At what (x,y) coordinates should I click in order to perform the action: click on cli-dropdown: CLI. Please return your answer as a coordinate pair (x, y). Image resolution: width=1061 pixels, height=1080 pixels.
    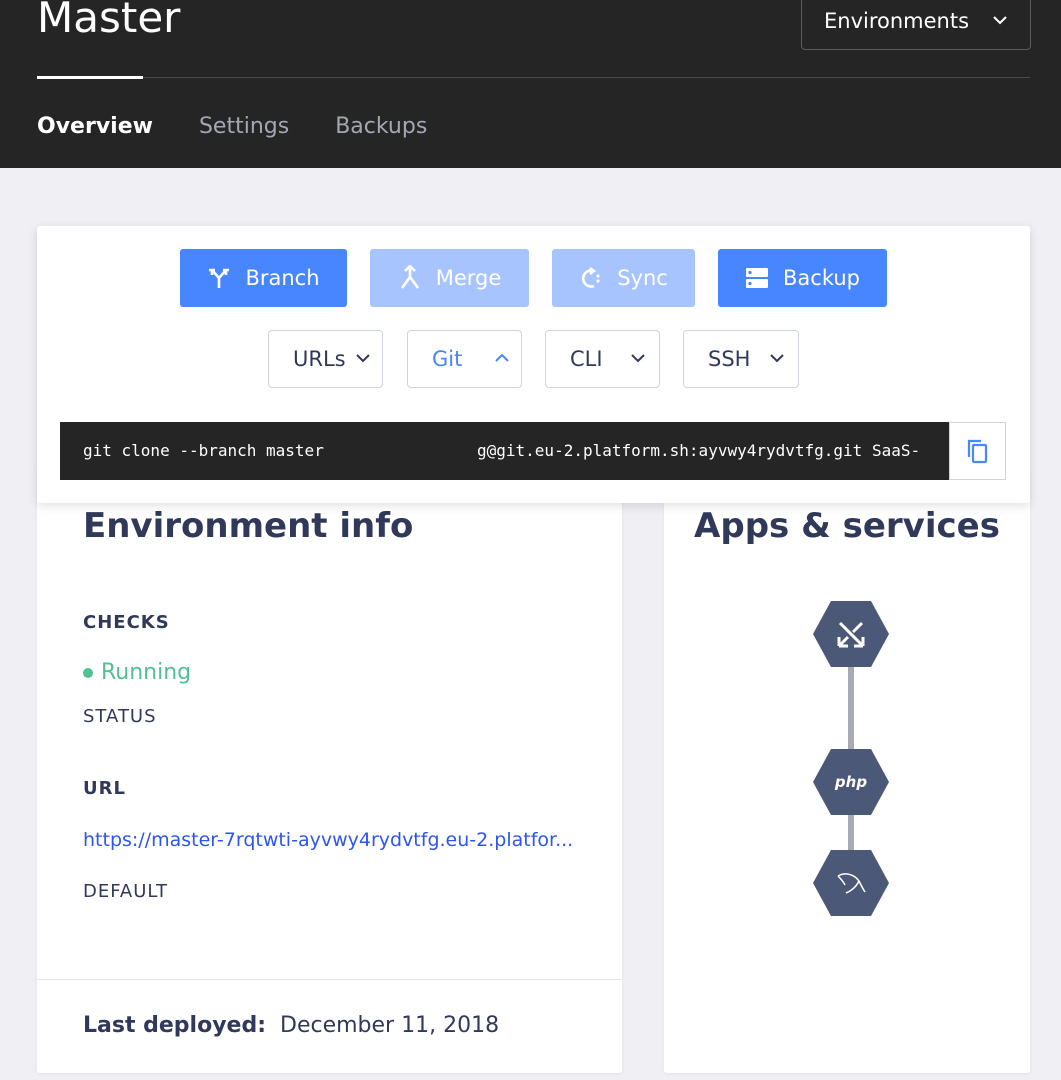
    Looking at the image, I should click on (602, 359).